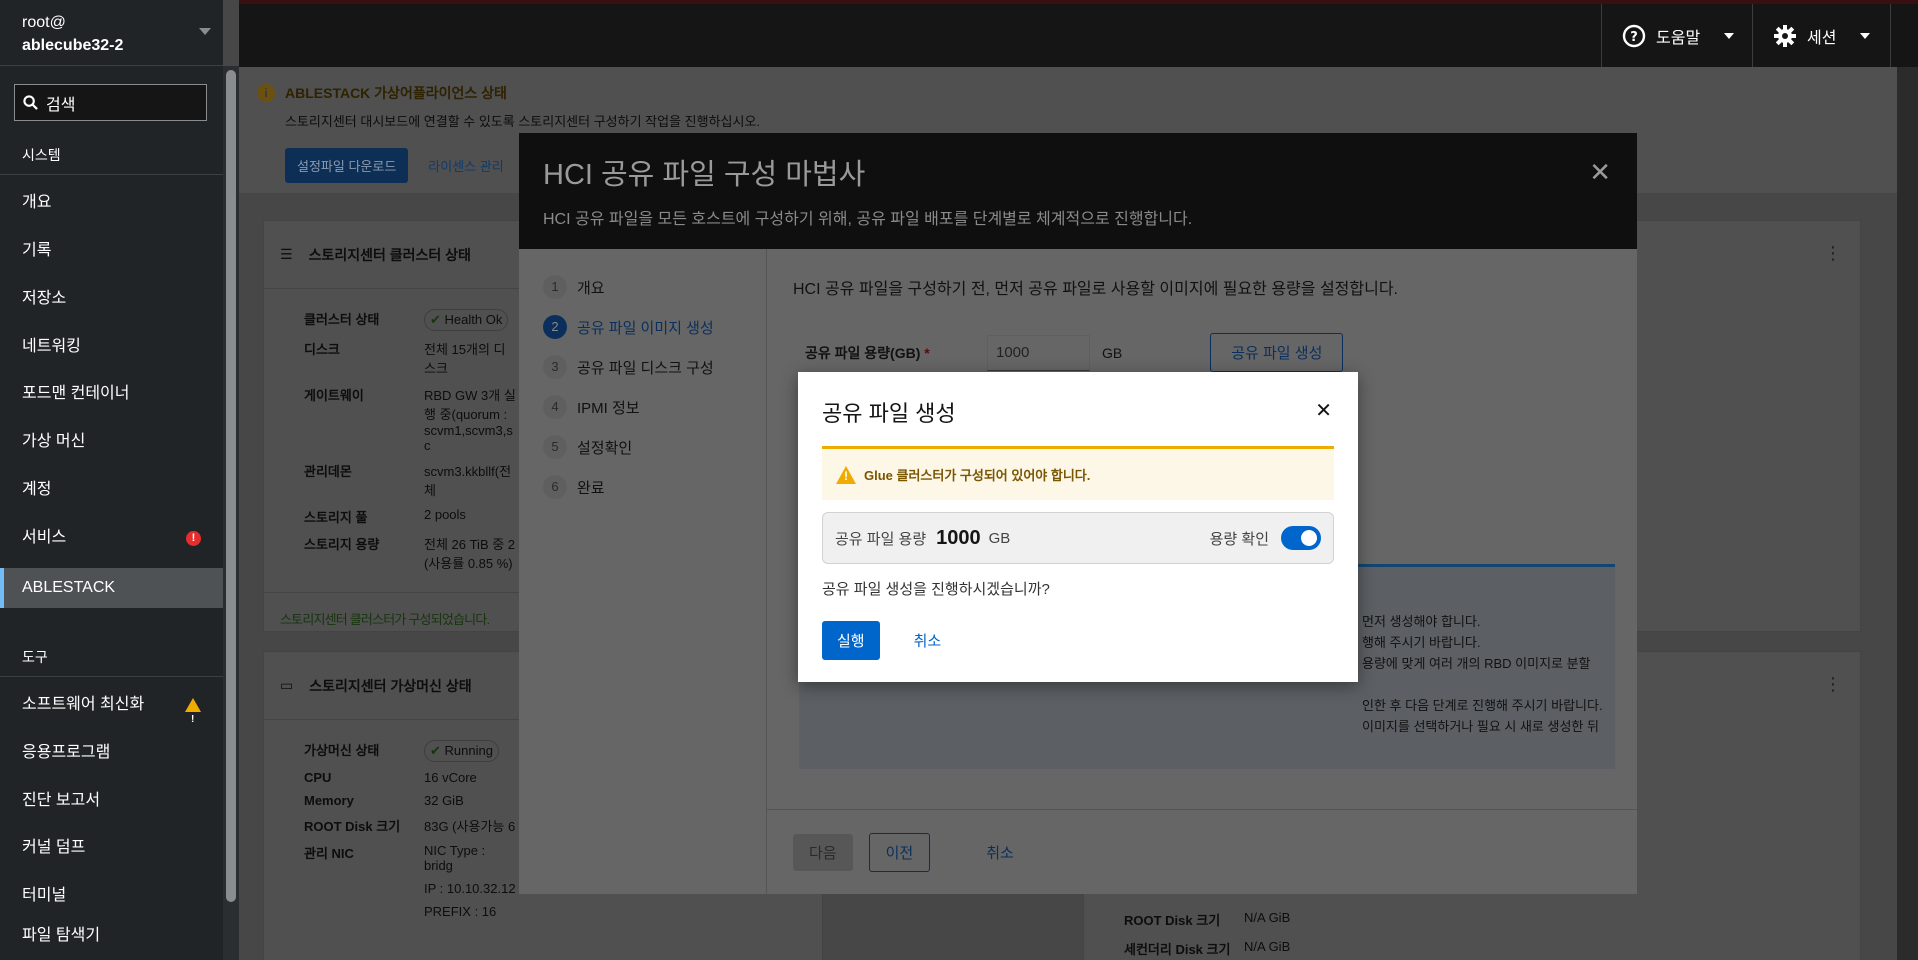 The height and width of the screenshot is (960, 1918). I want to click on cluster-icon: ☰, so click(286, 254).